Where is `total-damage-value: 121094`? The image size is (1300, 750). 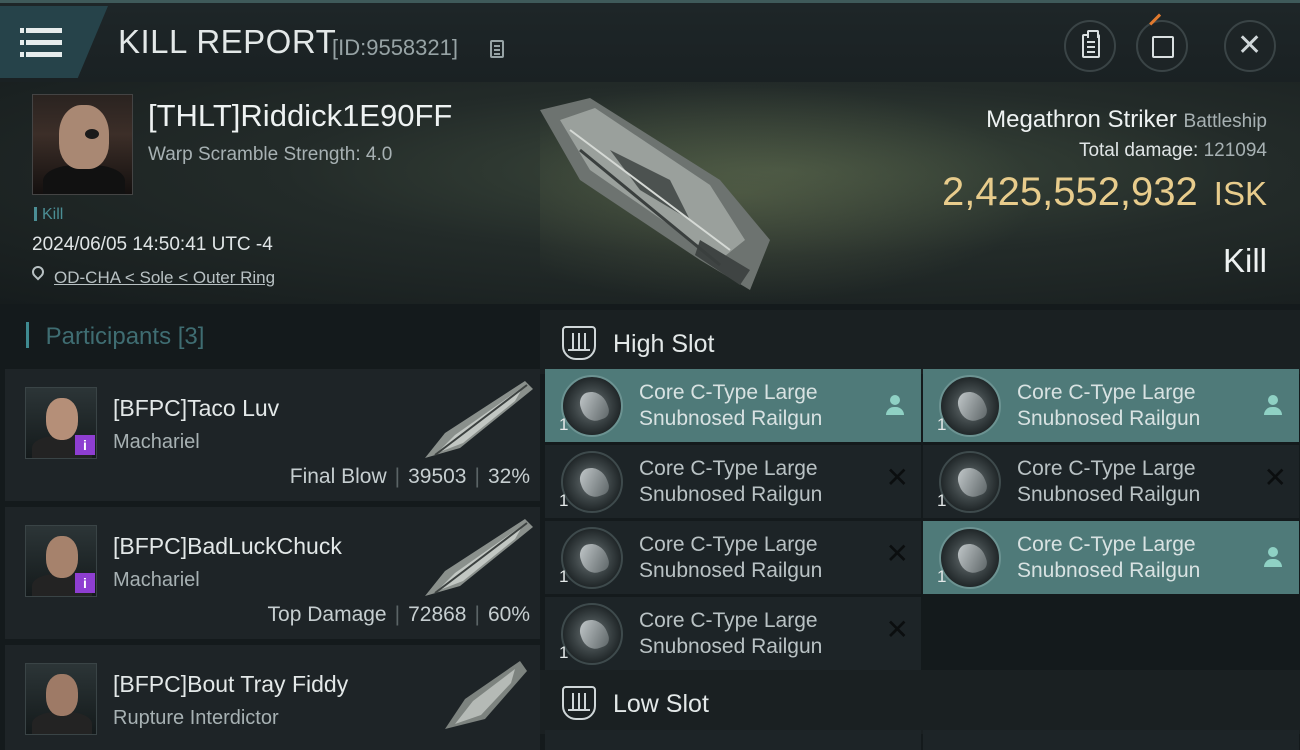
total-damage-value: 121094 is located at coordinates (1235, 150).